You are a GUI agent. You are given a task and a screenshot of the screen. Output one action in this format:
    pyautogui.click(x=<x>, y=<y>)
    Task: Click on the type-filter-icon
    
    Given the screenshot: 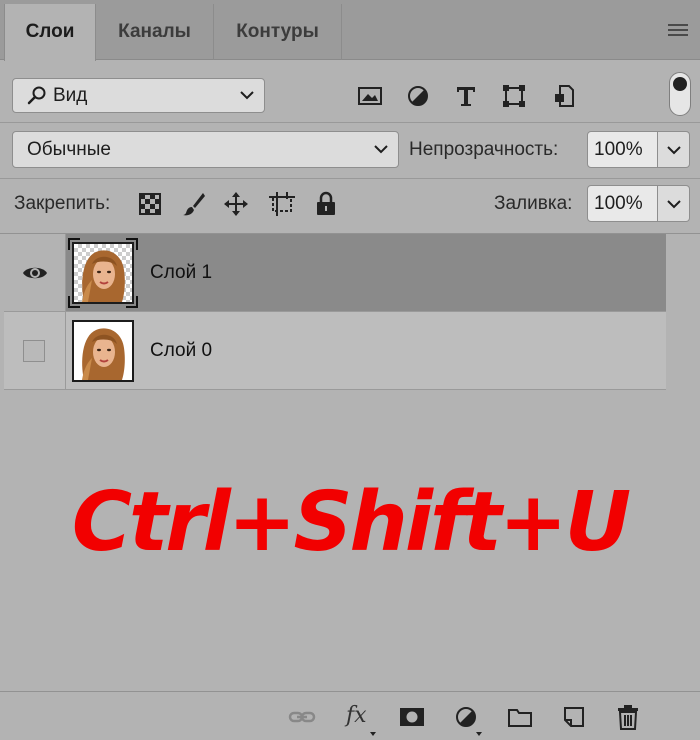 What is the action you would take?
    pyautogui.click(x=466, y=96)
    